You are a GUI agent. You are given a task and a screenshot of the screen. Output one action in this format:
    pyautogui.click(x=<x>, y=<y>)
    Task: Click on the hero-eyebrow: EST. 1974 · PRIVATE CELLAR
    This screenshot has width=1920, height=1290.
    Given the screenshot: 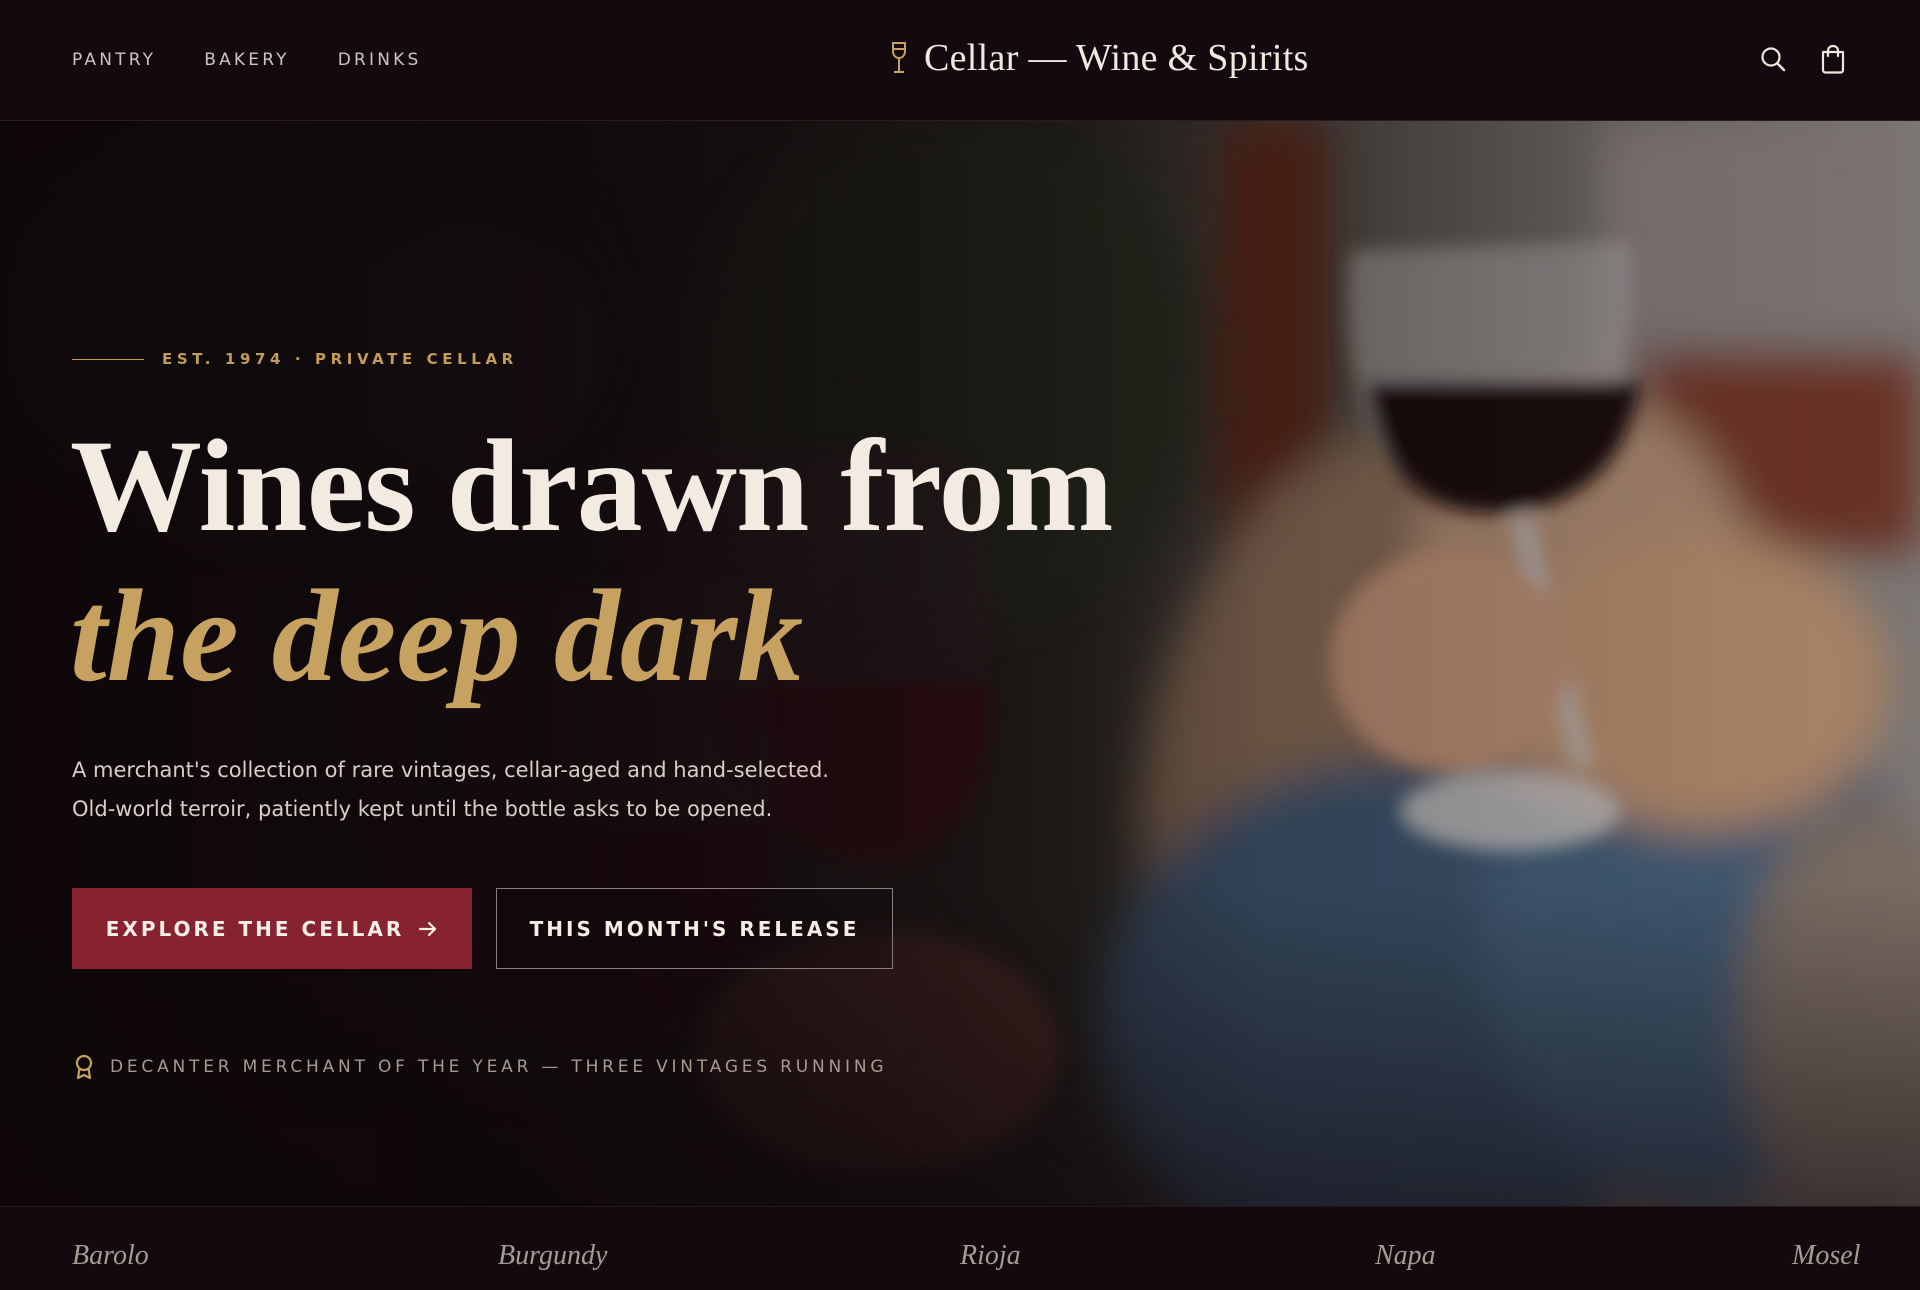 What is the action you would take?
    pyautogui.click(x=295, y=359)
    